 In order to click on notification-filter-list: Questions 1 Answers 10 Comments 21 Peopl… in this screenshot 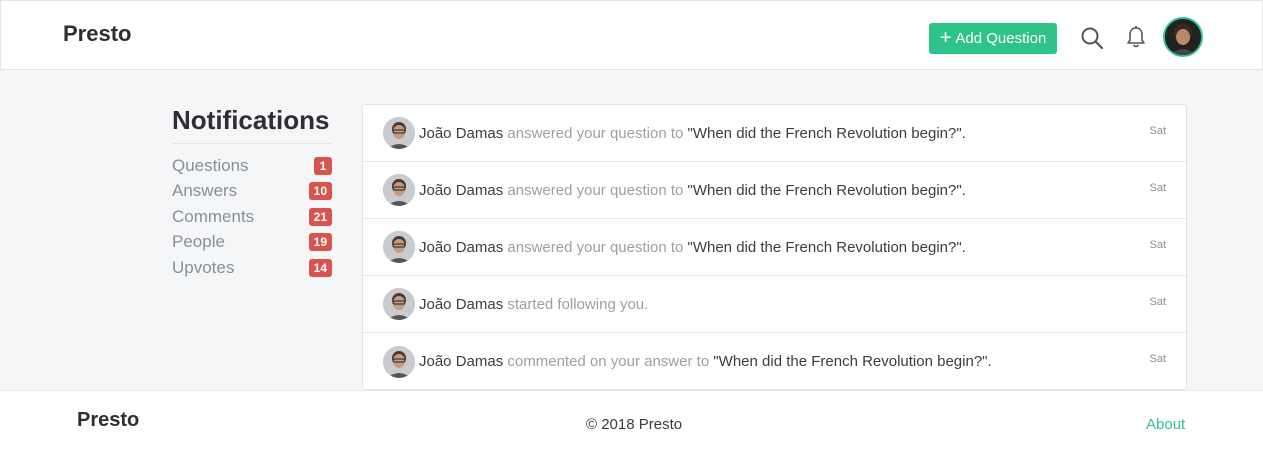, I will do `click(252, 217)`.